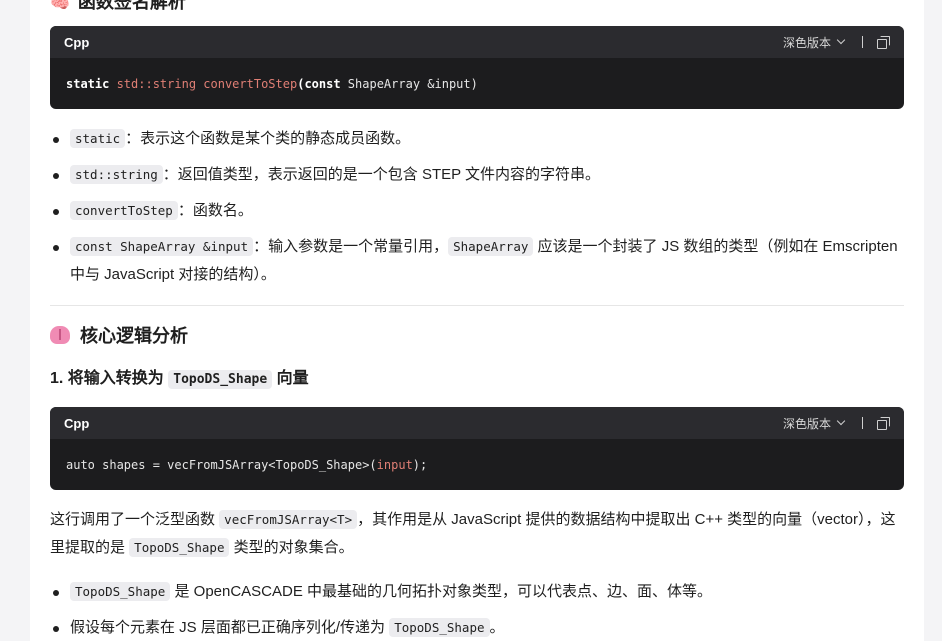  What do you see at coordinates (60, 335) in the screenshot?
I see `brain-icon` at bounding box center [60, 335].